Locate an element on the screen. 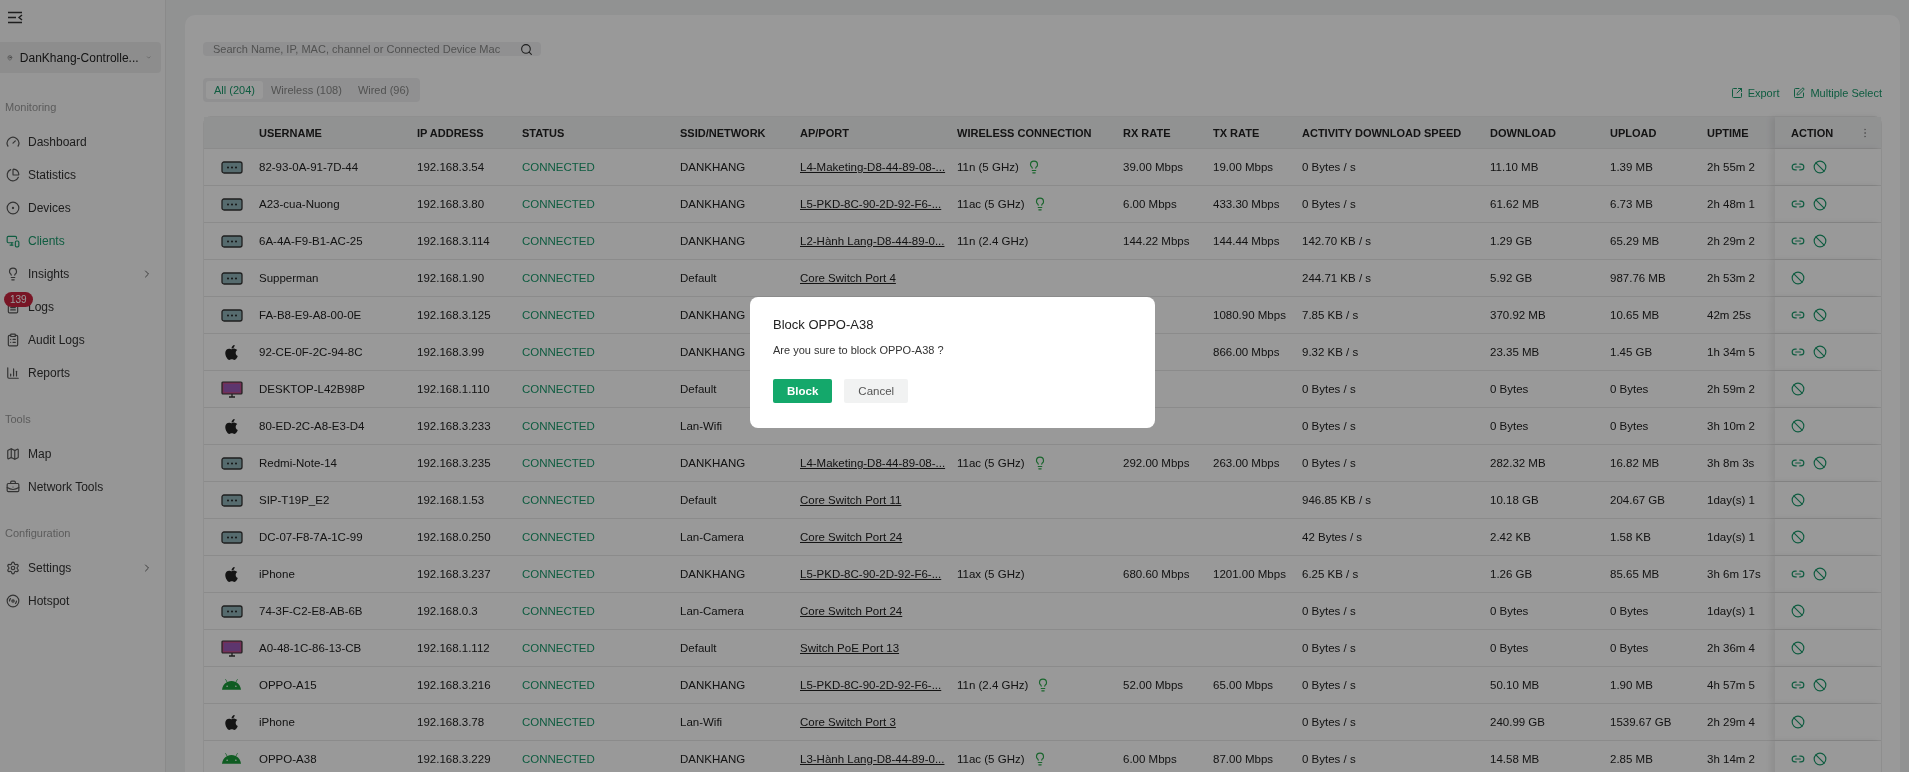 The image size is (1909, 772). username-cell: 82-93-0A-91-7D-44 is located at coordinates (309, 167).